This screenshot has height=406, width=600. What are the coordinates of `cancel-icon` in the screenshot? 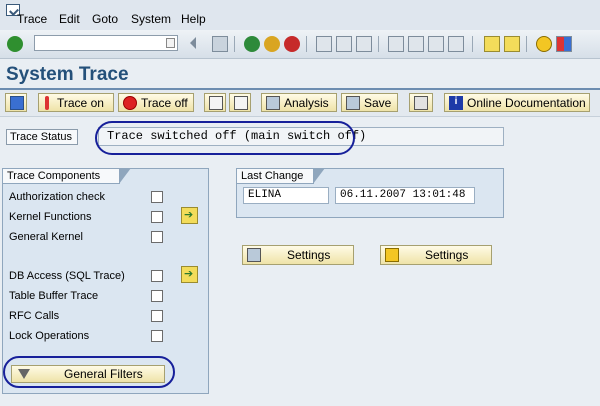 It's located at (292, 44).